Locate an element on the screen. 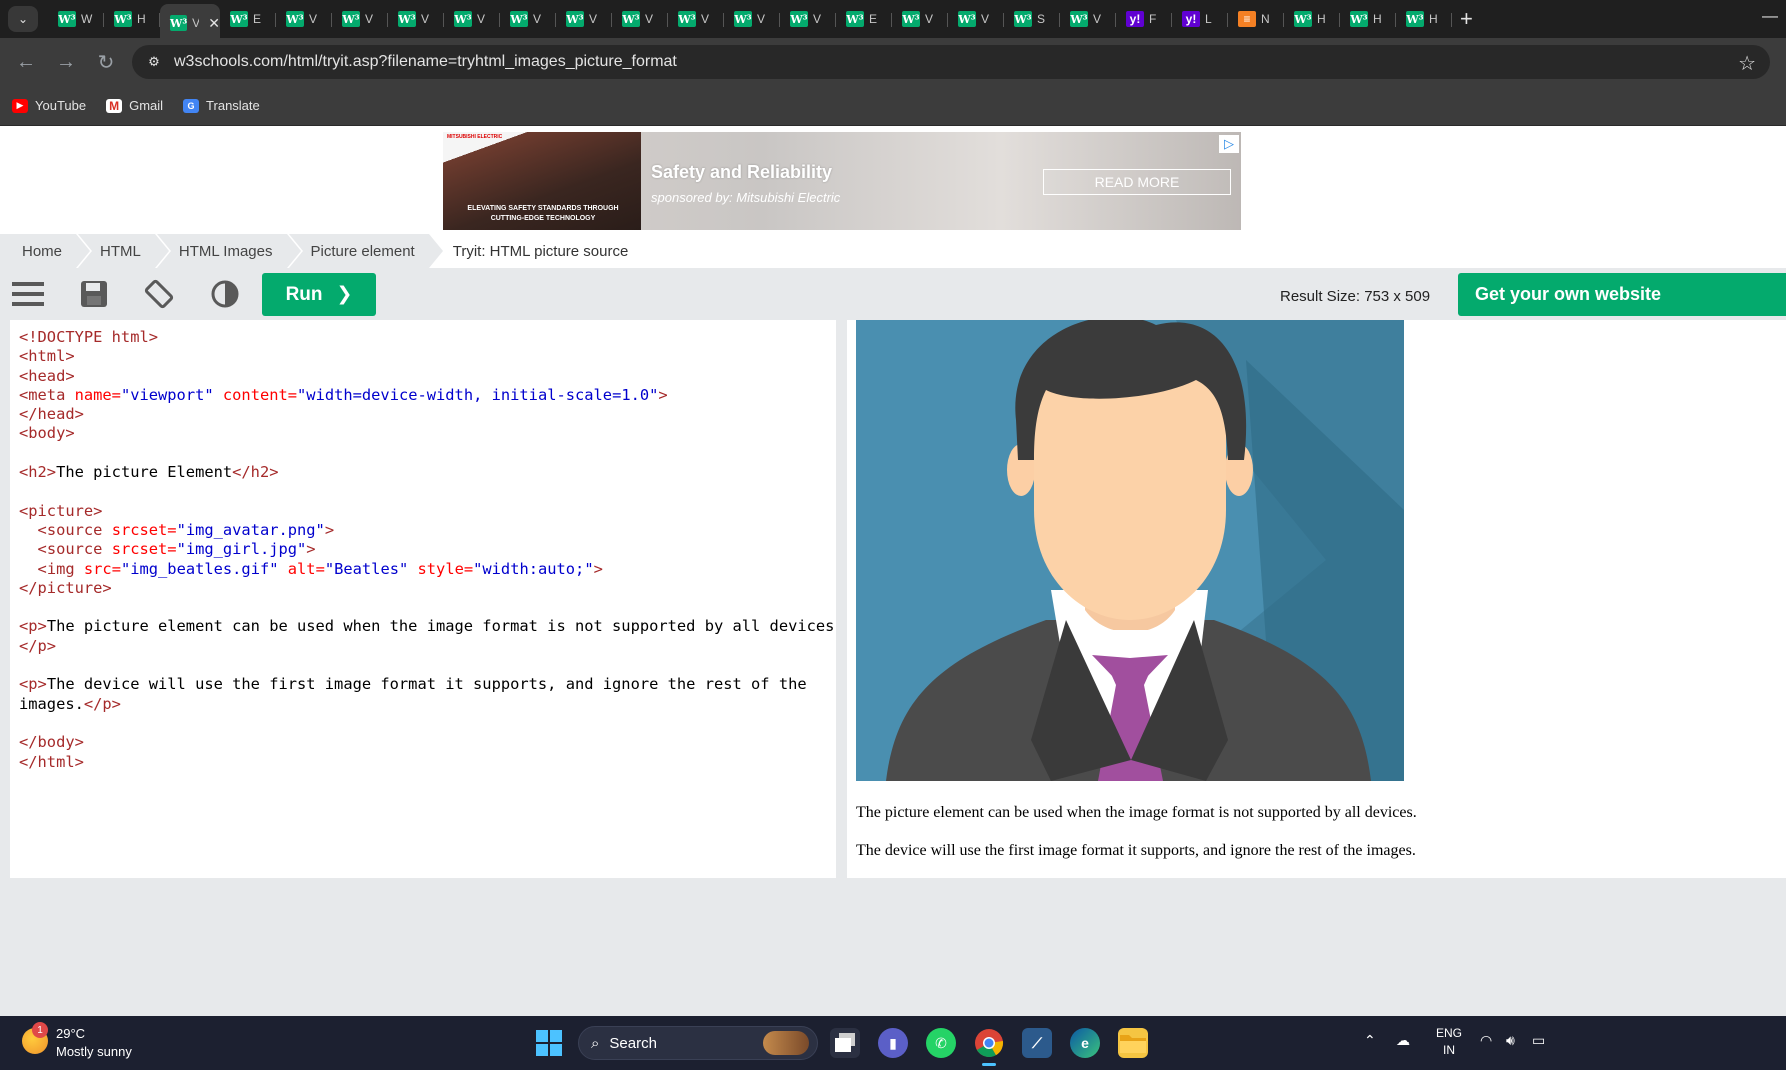 Image resolution: width=1786 pixels, height=1070 pixels. breadcrumb-html-images: HTML Images is located at coordinates (229, 251).